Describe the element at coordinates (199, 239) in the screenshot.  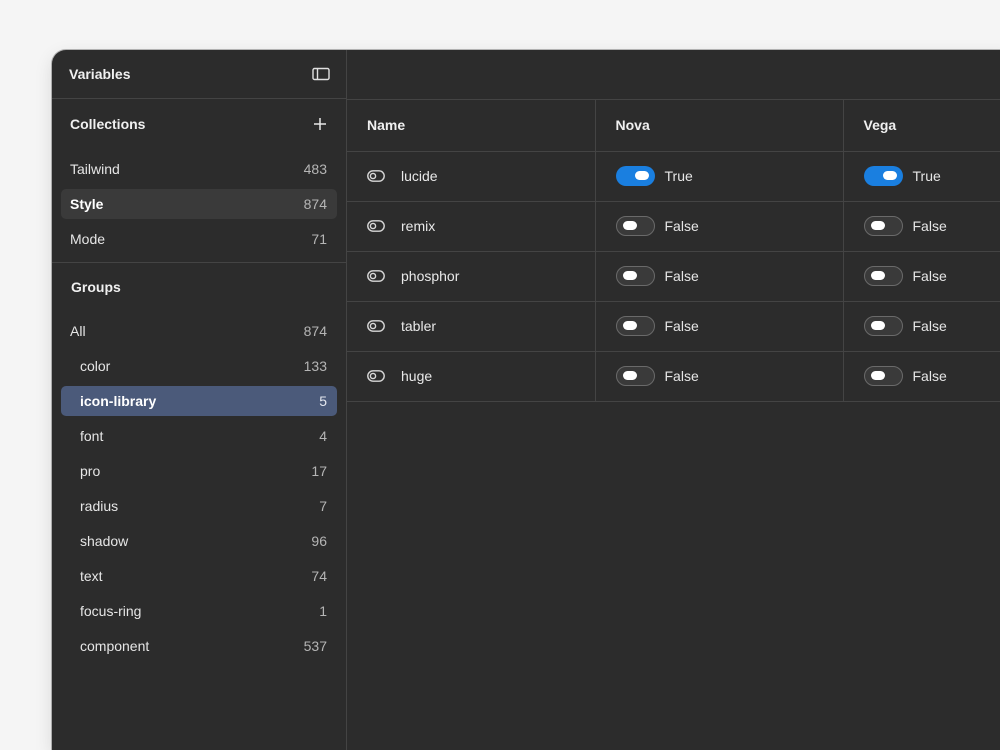
I see `collection-item-mode: Mode 71` at that location.